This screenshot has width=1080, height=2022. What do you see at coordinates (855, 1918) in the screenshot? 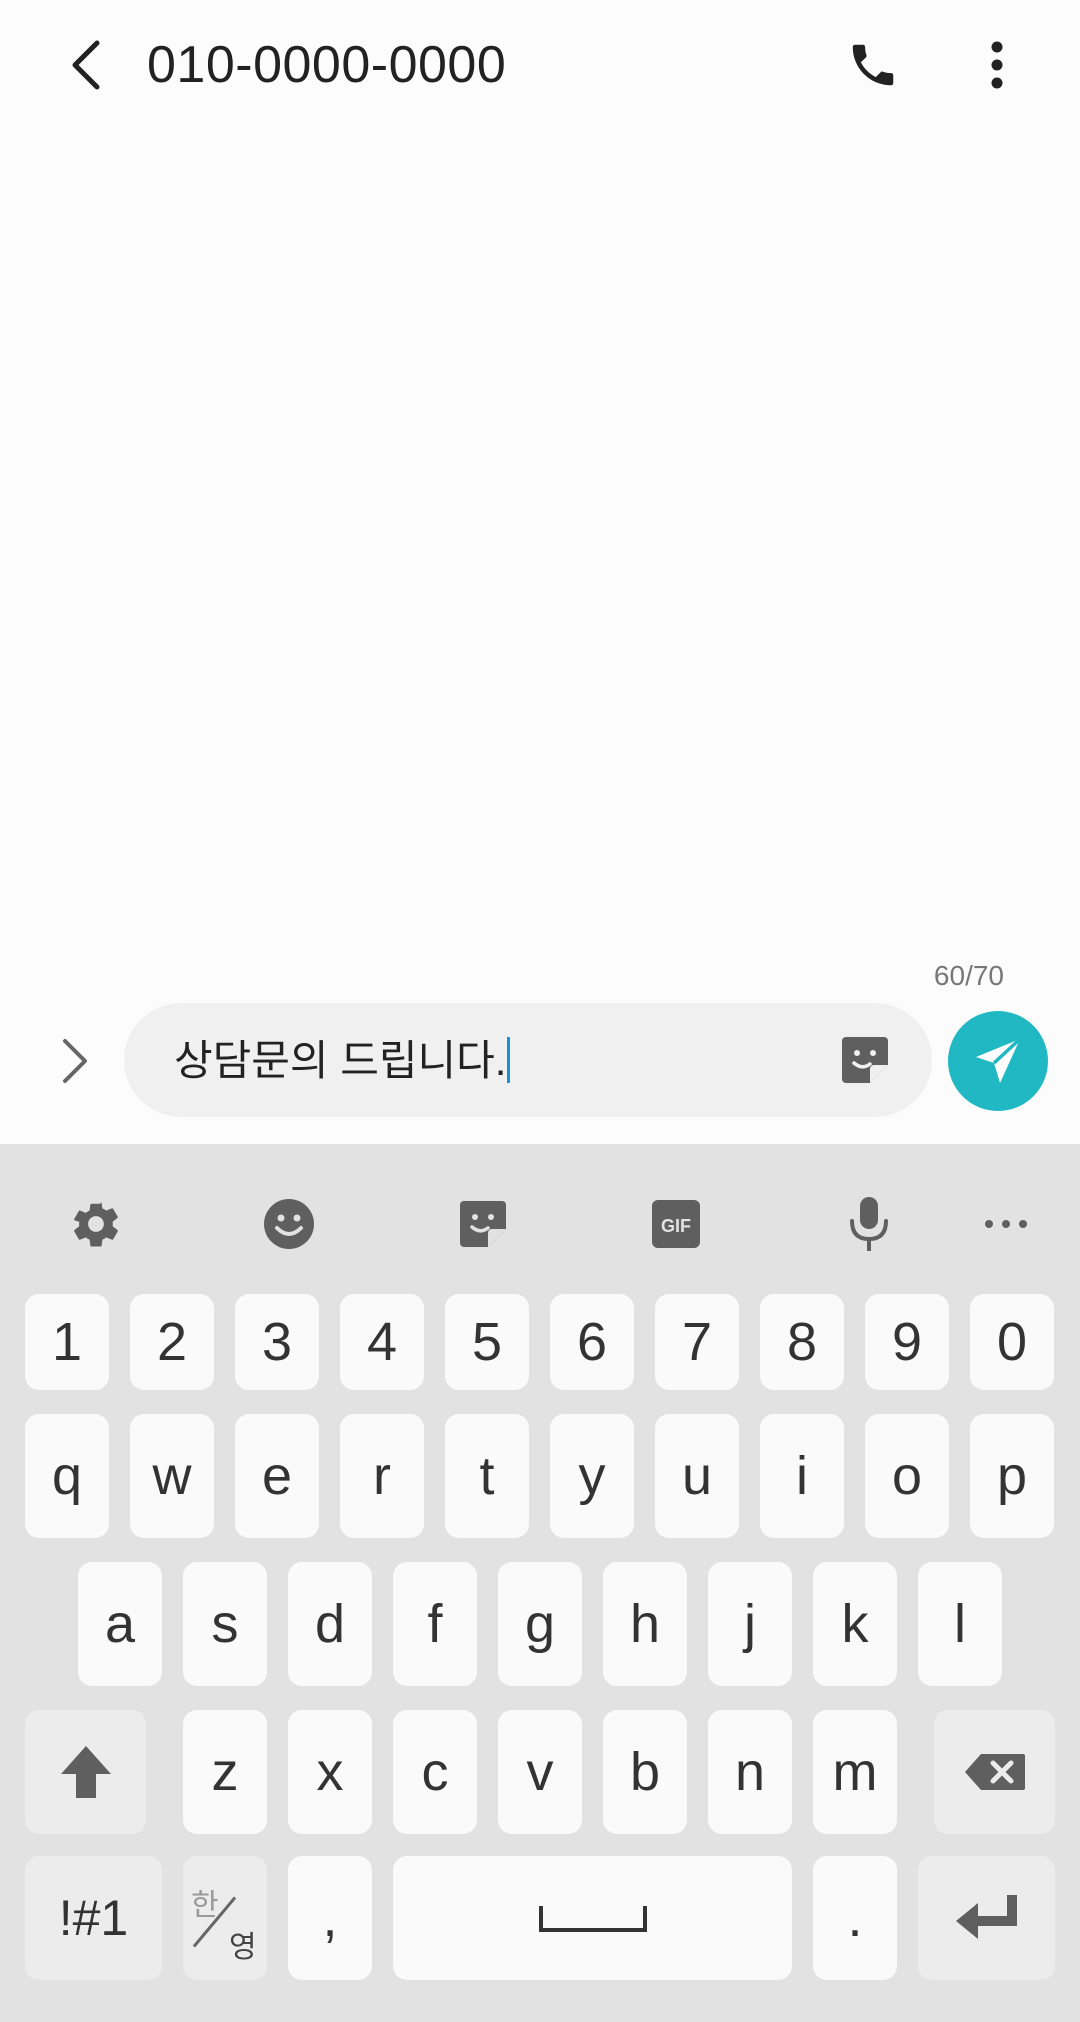
I see `key-period: .` at bounding box center [855, 1918].